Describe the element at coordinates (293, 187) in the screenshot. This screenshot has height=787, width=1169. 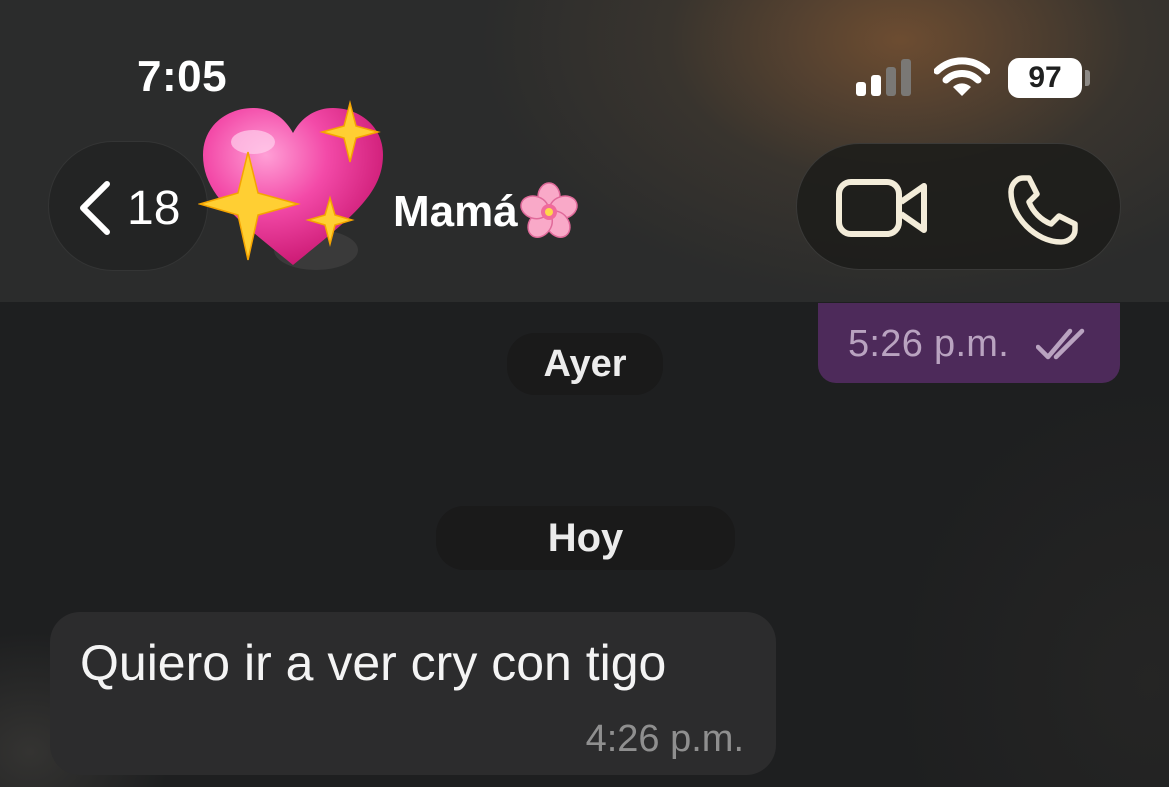
I see `sparkling-heart-icon` at that location.